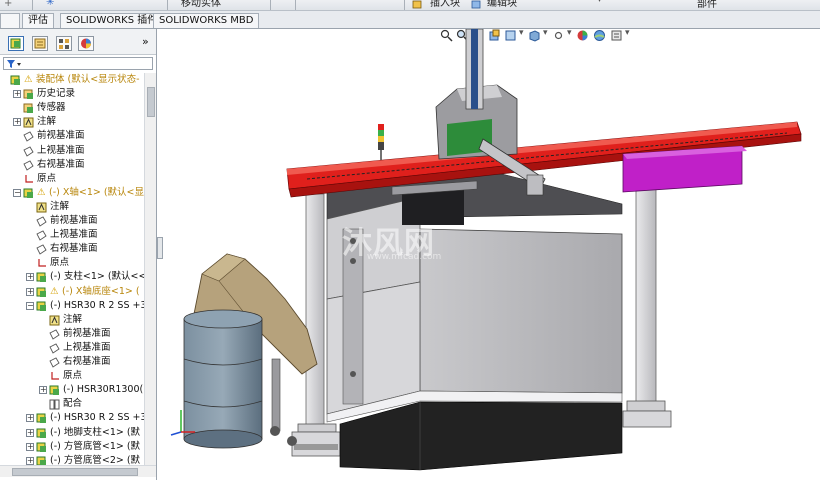 This screenshot has width=820, height=480. Describe the element at coordinates (417, 4) in the screenshot. I see `insert-block-icon` at that location.